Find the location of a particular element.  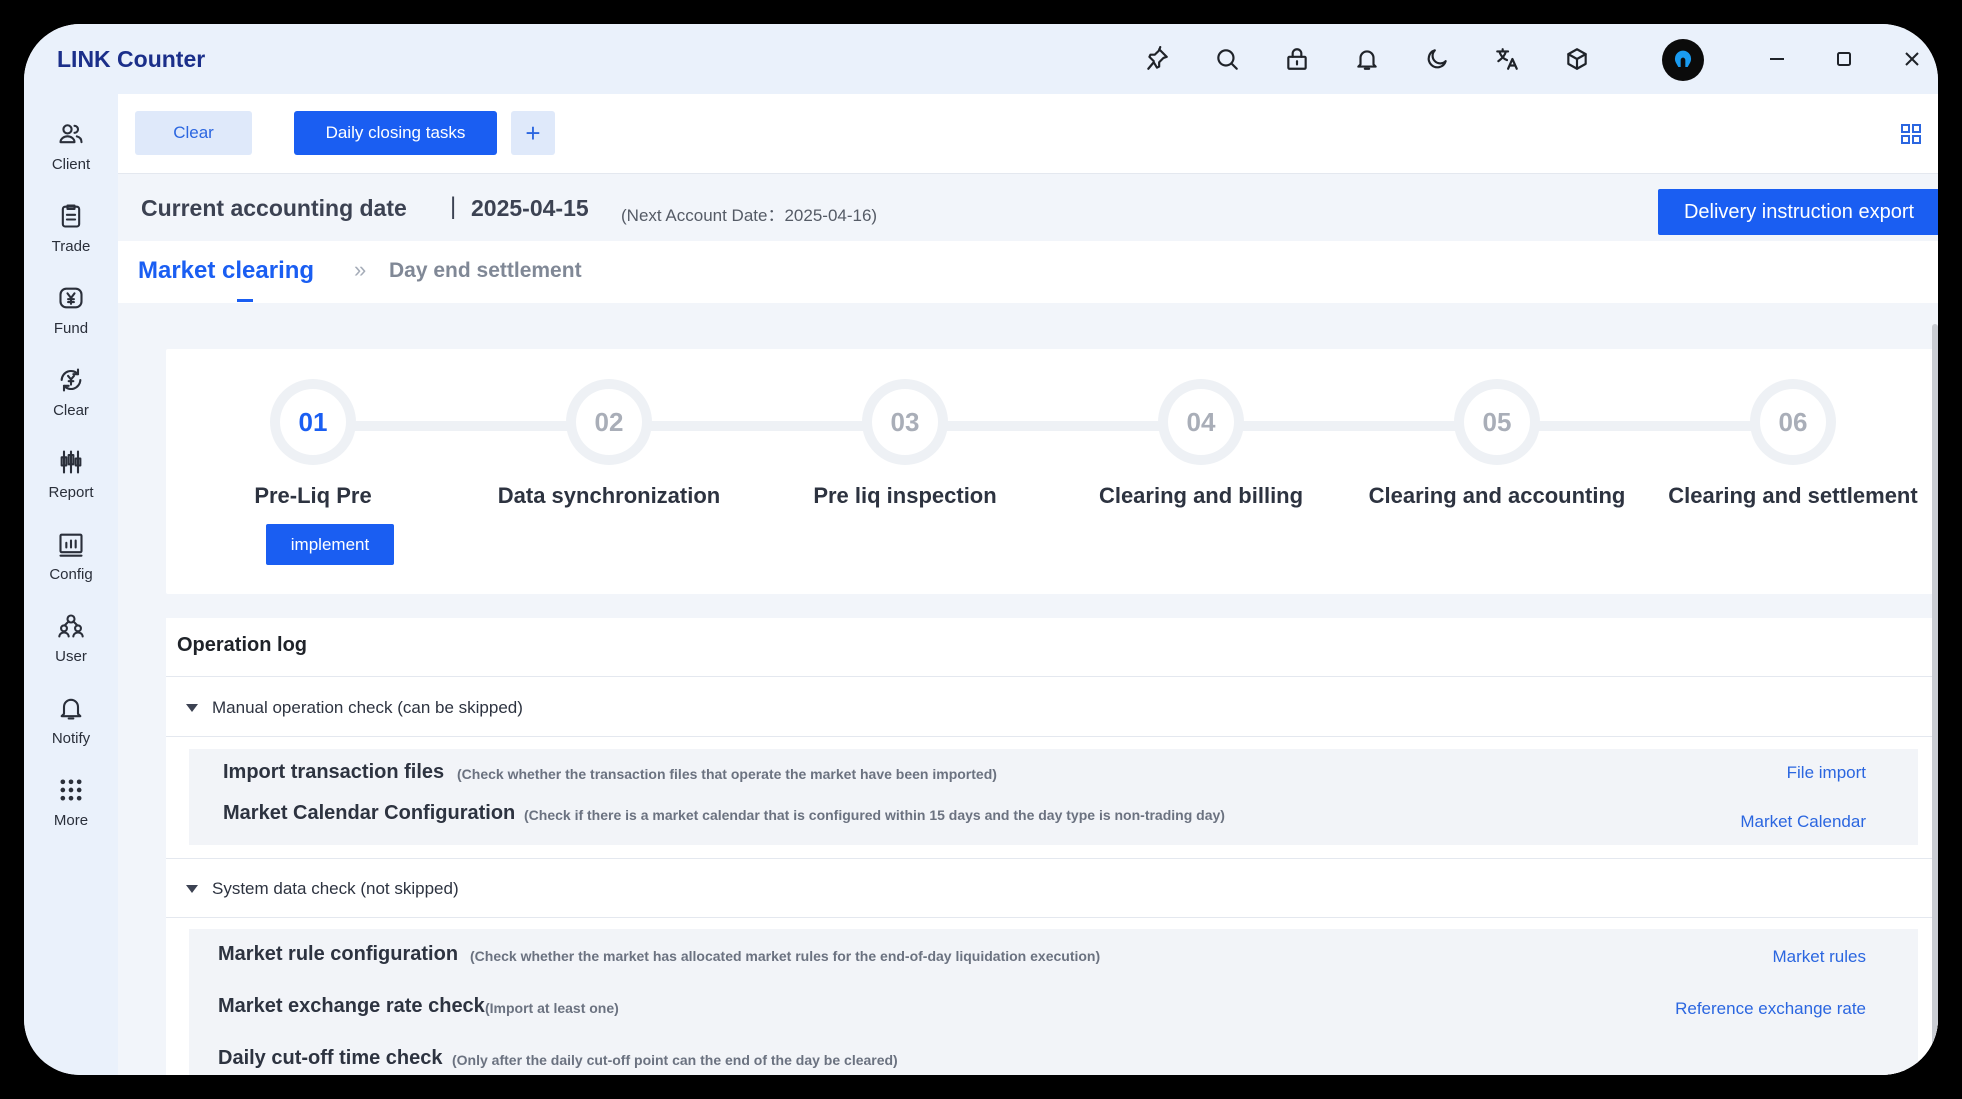

step-06: 06 Clearing and settlement is located at coordinates (1793, 471).